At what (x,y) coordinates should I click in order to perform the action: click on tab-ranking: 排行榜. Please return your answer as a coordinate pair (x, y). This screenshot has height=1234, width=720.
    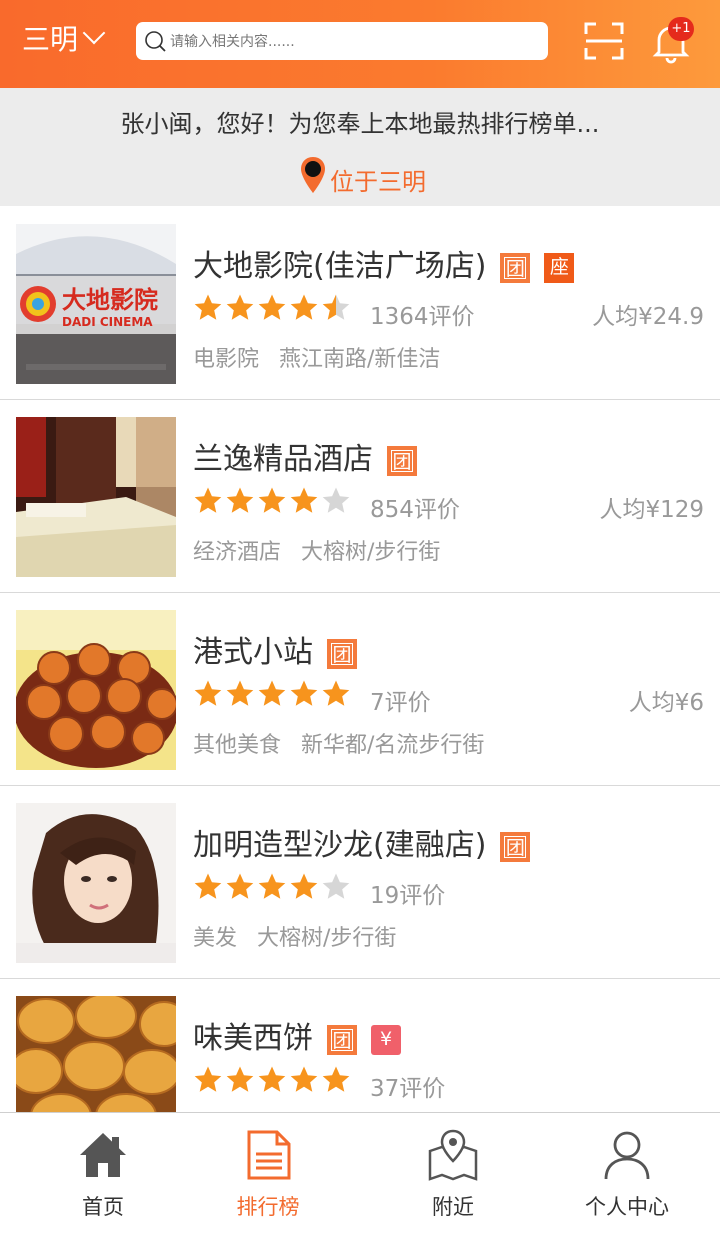
    Looking at the image, I should click on (268, 1173).